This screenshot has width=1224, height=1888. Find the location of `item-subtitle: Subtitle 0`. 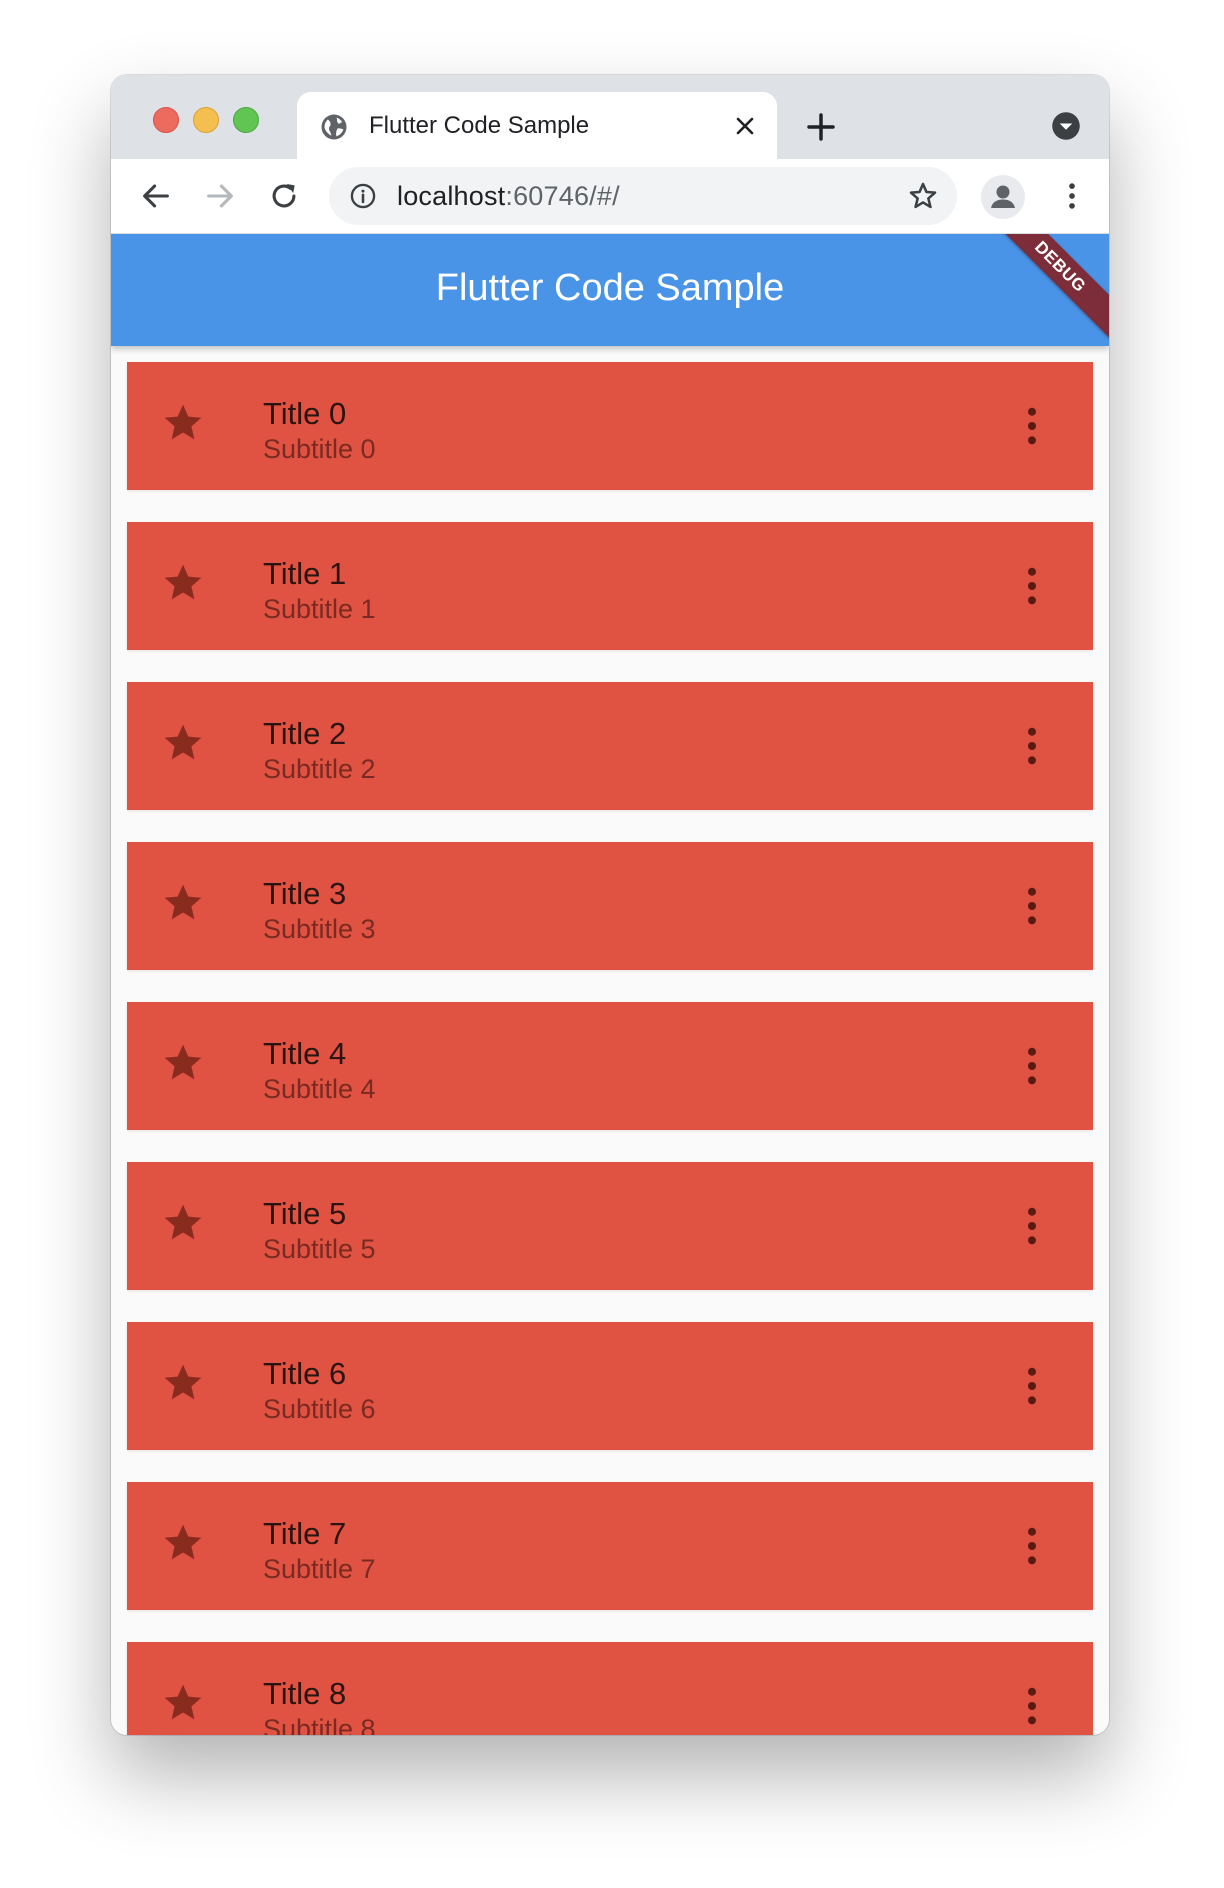

item-subtitle: Subtitle 0 is located at coordinates (319, 449).